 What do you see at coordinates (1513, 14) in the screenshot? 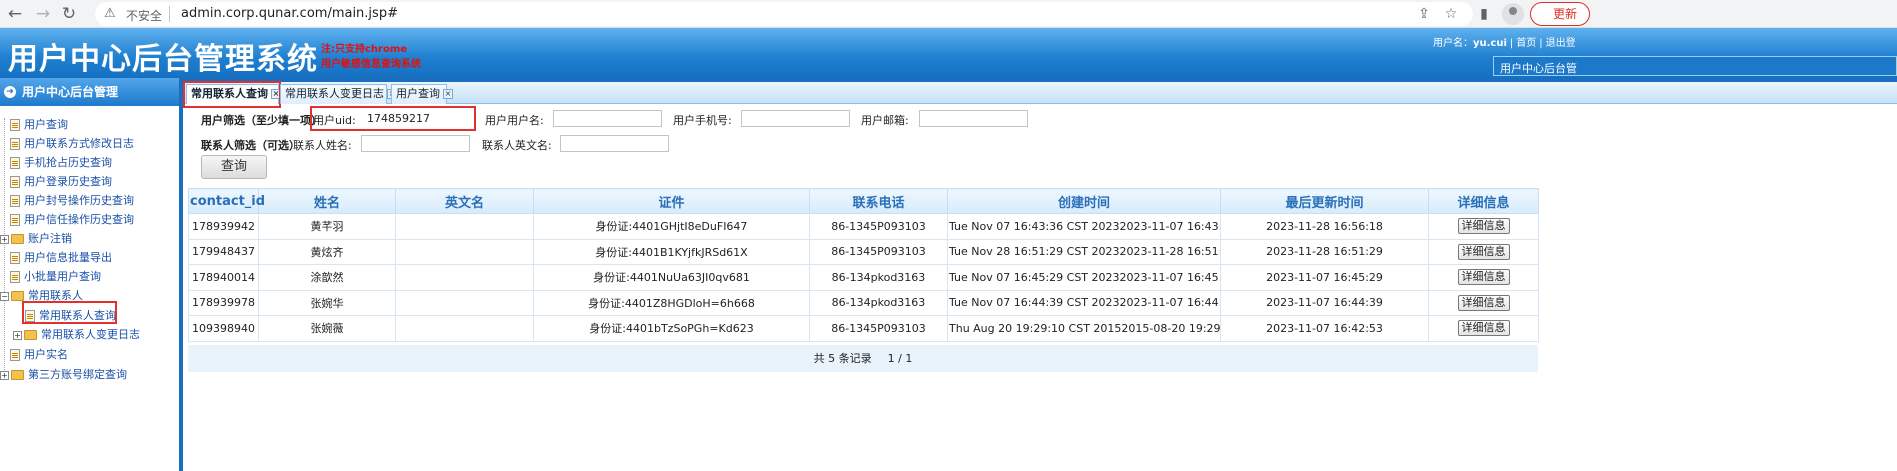
I see `profile-avatar` at bounding box center [1513, 14].